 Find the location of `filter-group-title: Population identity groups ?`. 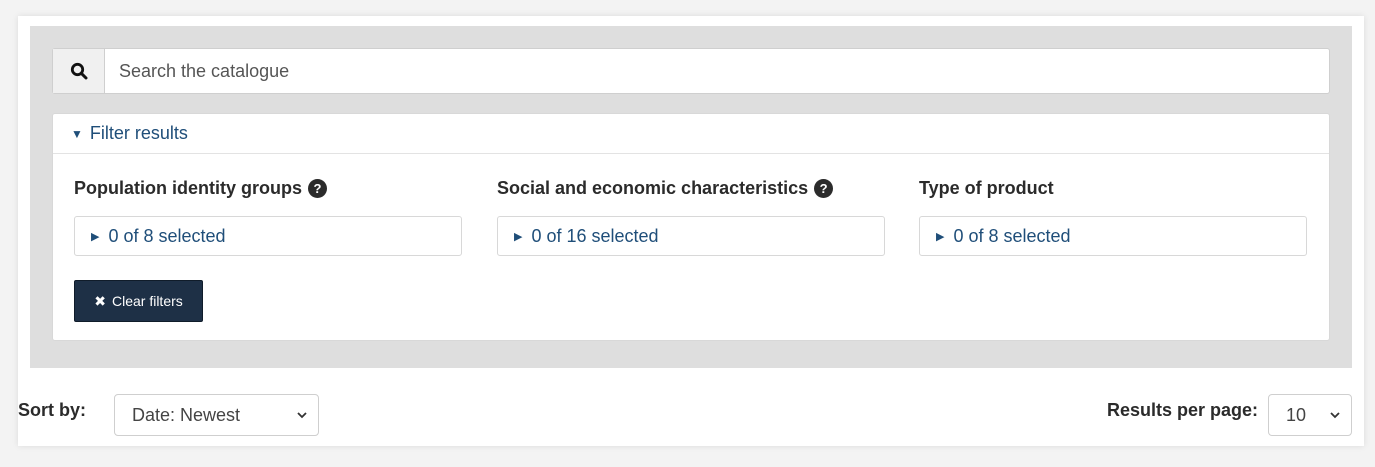

filter-group-title: Population identity groups ? is located at coordinates (268, 188).